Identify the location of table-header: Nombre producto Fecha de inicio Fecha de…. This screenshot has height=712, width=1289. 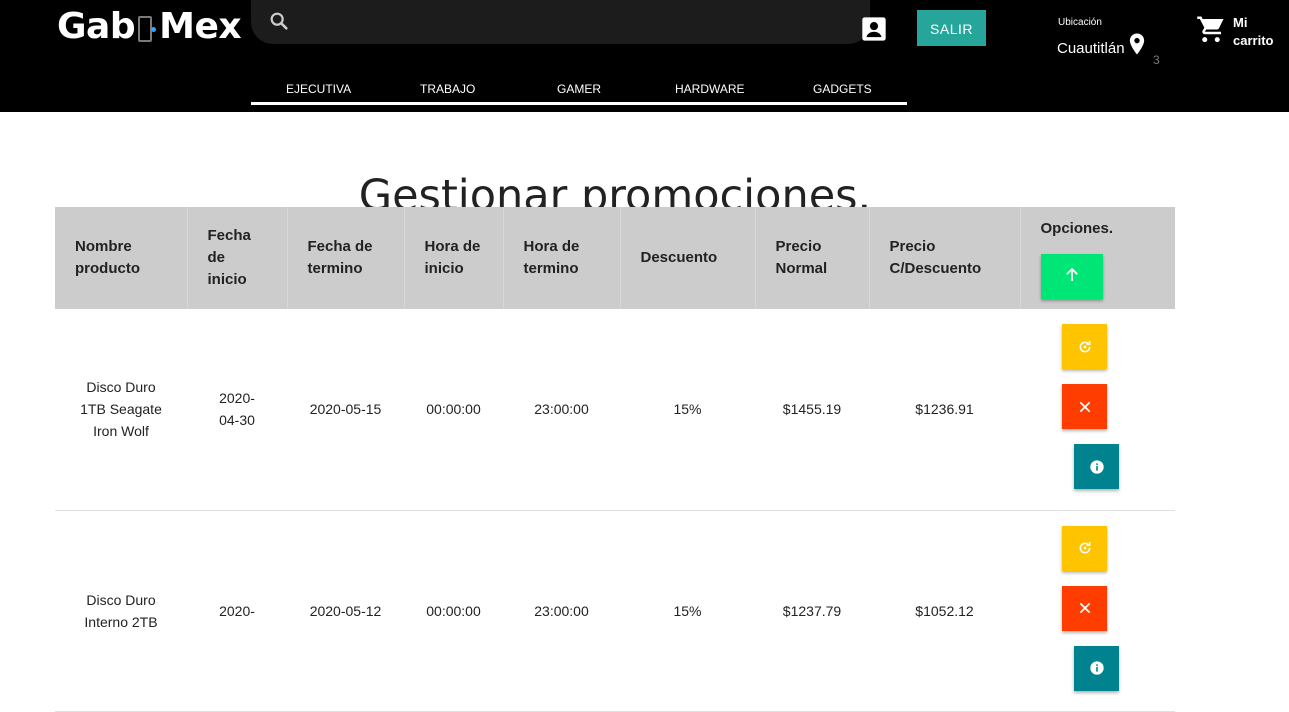
(615, 258).